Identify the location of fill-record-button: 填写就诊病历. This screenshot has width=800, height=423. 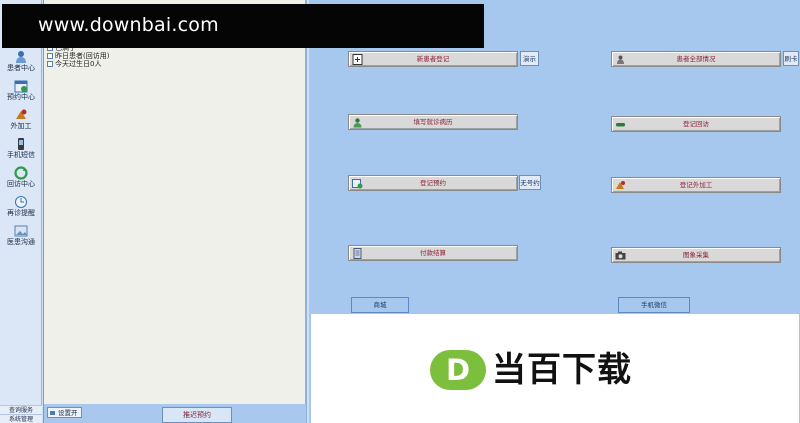
(433, 122).